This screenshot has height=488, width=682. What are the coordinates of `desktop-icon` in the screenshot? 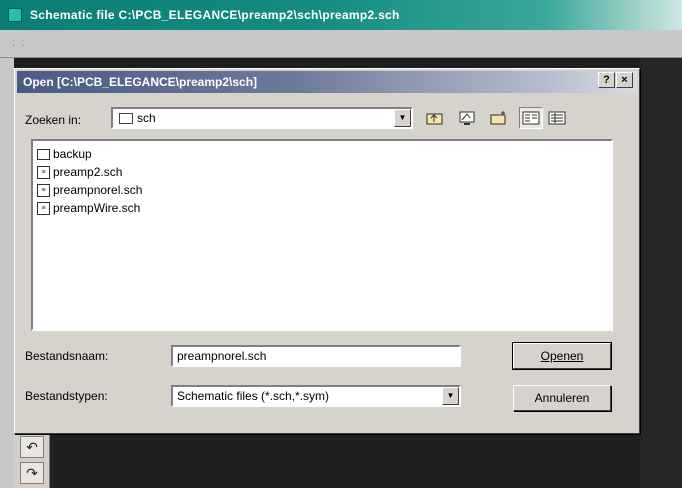 It's located at (467, 118).